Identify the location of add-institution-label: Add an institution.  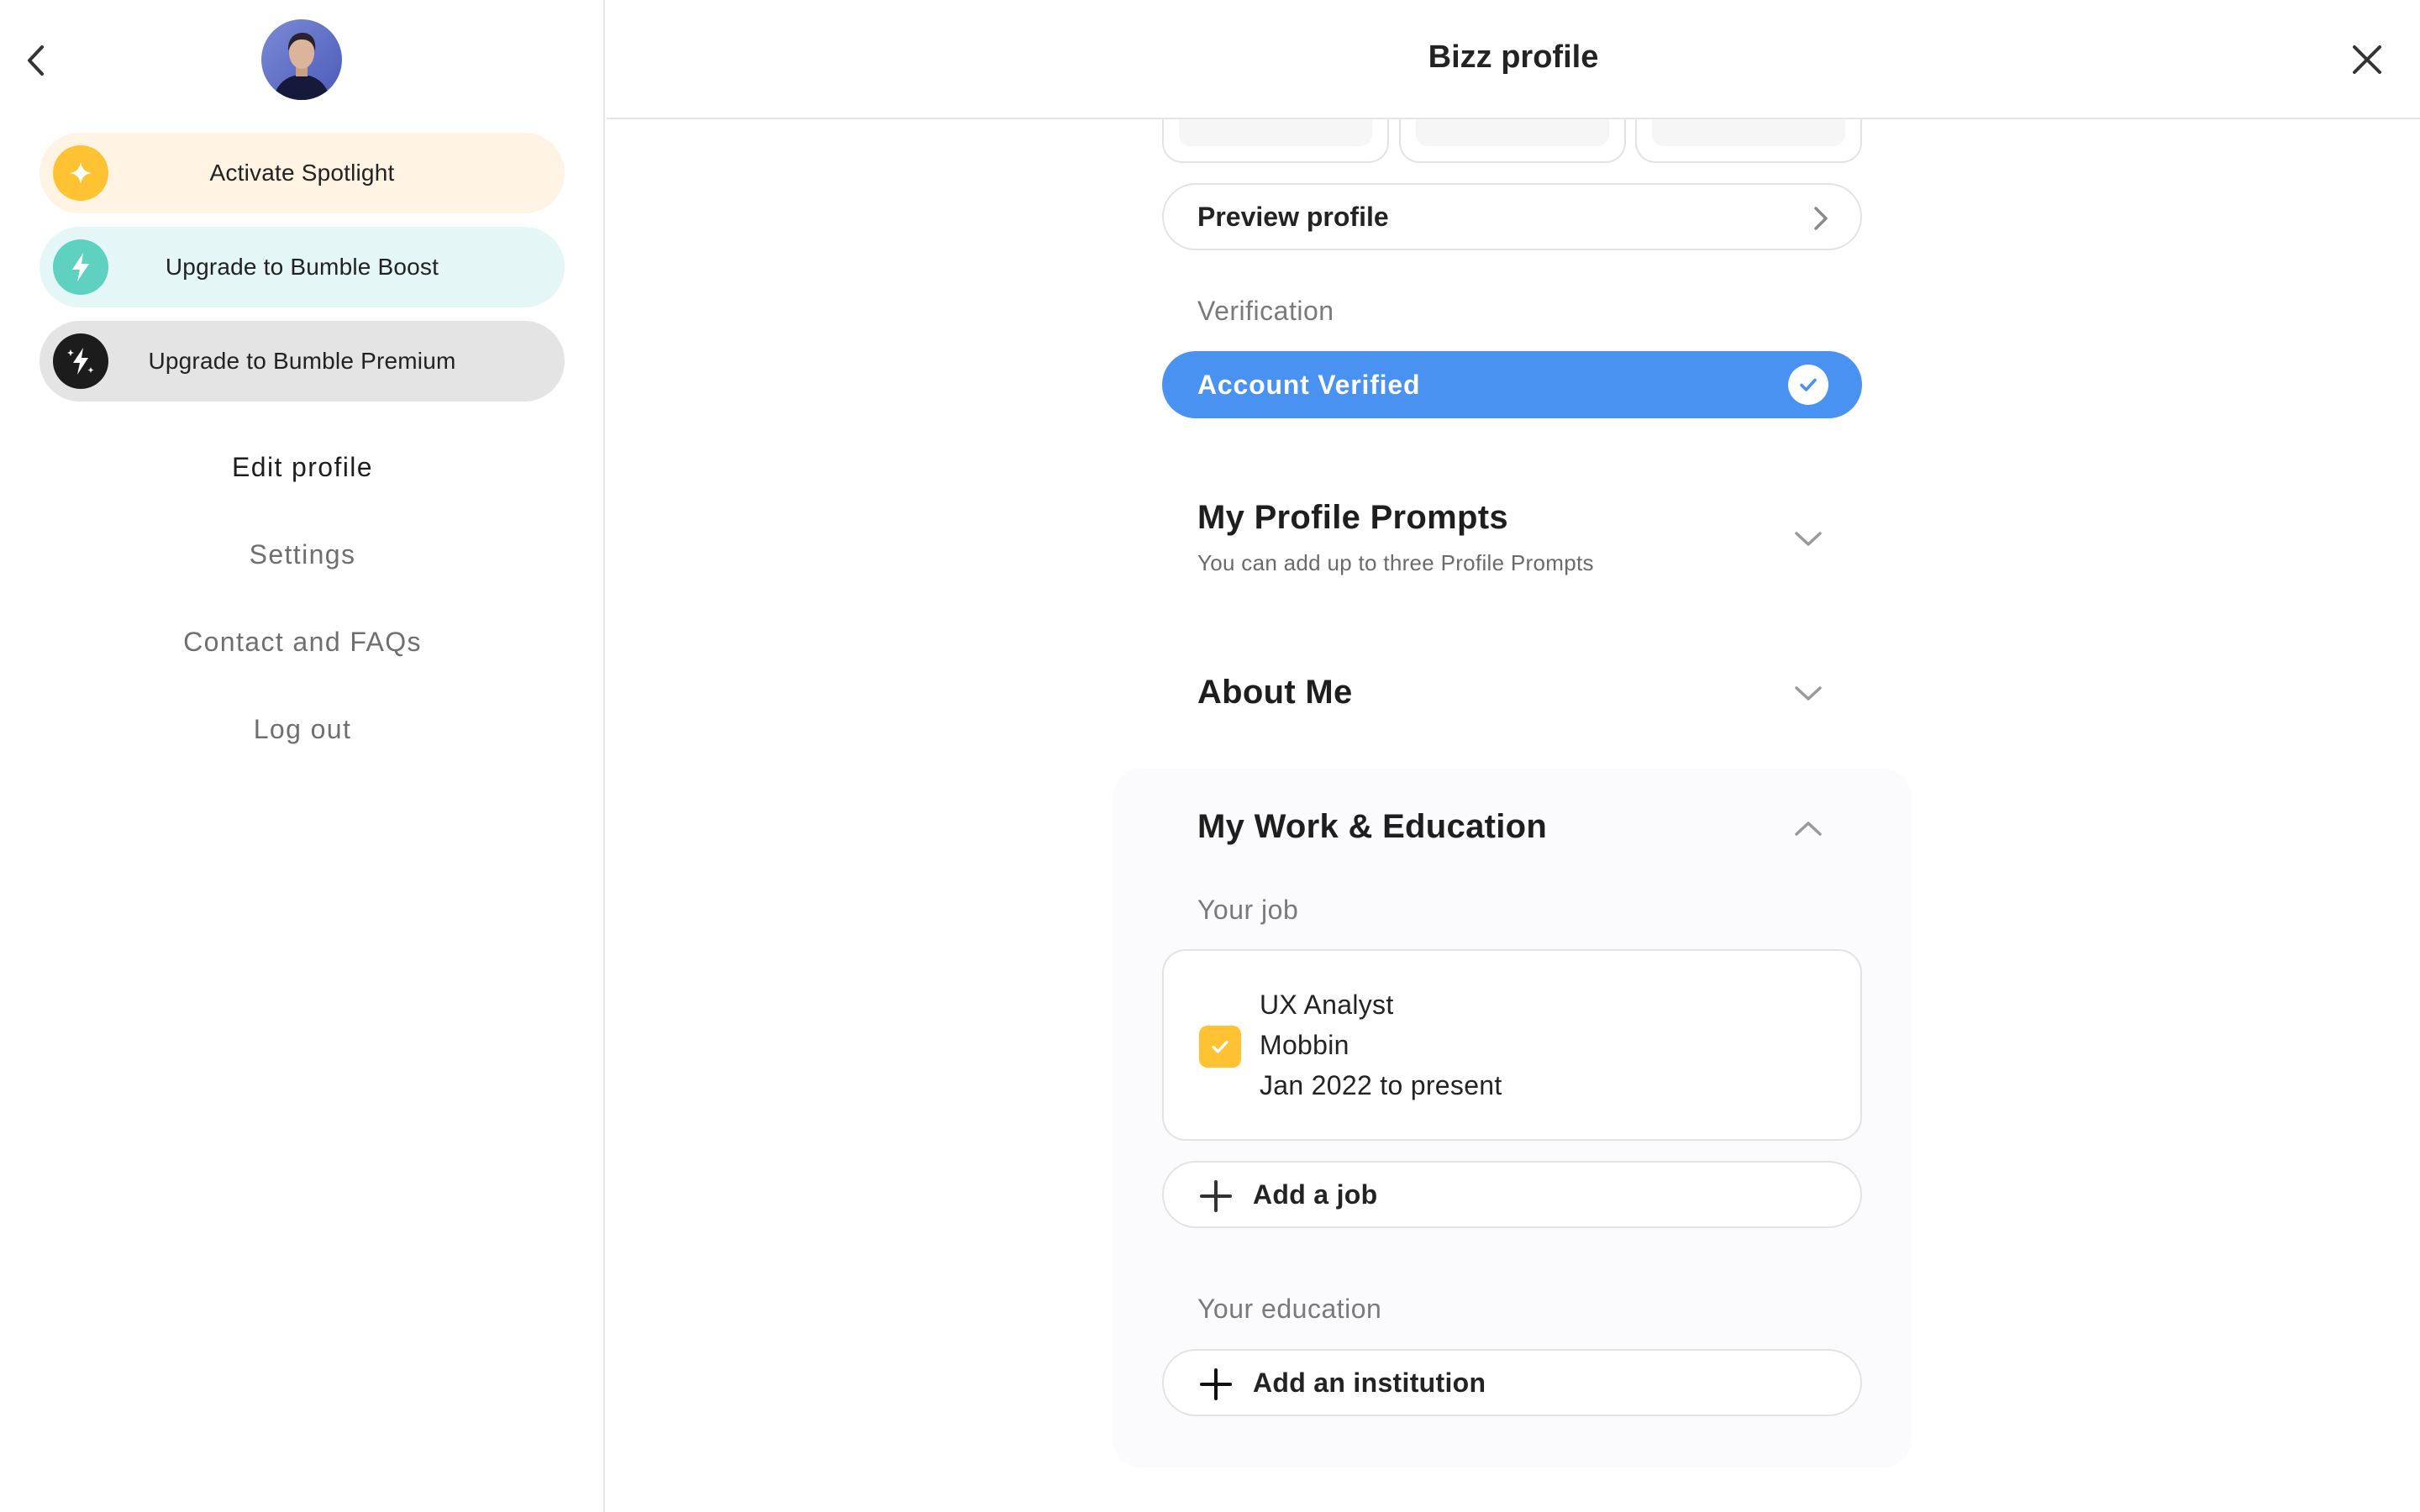
(1369, 1382).